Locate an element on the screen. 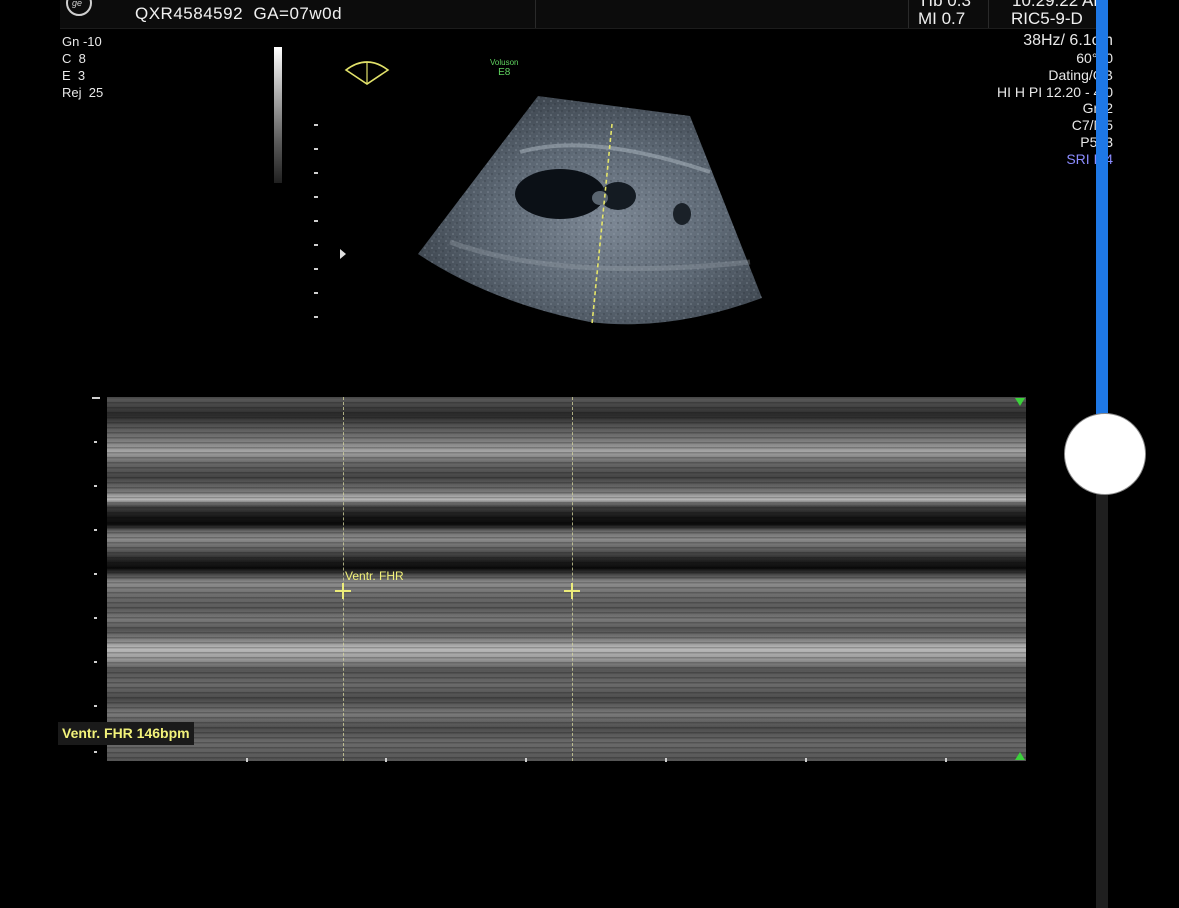  gestational-age: GA=07w0d is located at coordinates (298, 13).